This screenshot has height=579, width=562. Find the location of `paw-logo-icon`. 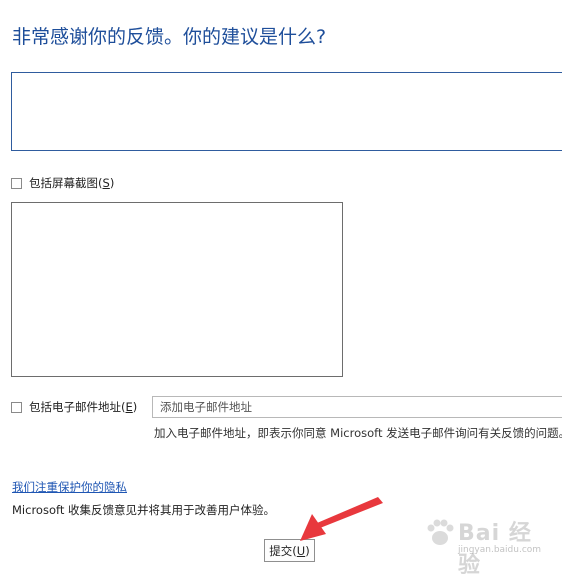

paw-logo-icon is located at coordinates (440, 532).